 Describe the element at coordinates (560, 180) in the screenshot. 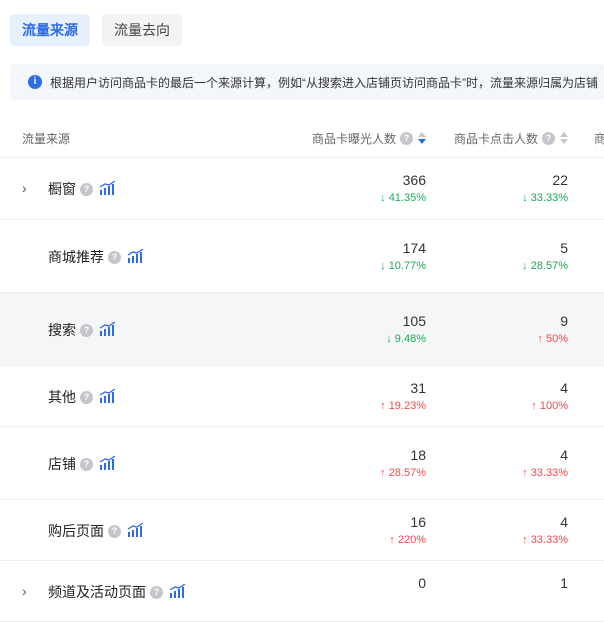

I see `click-users-value: 22` at that location.